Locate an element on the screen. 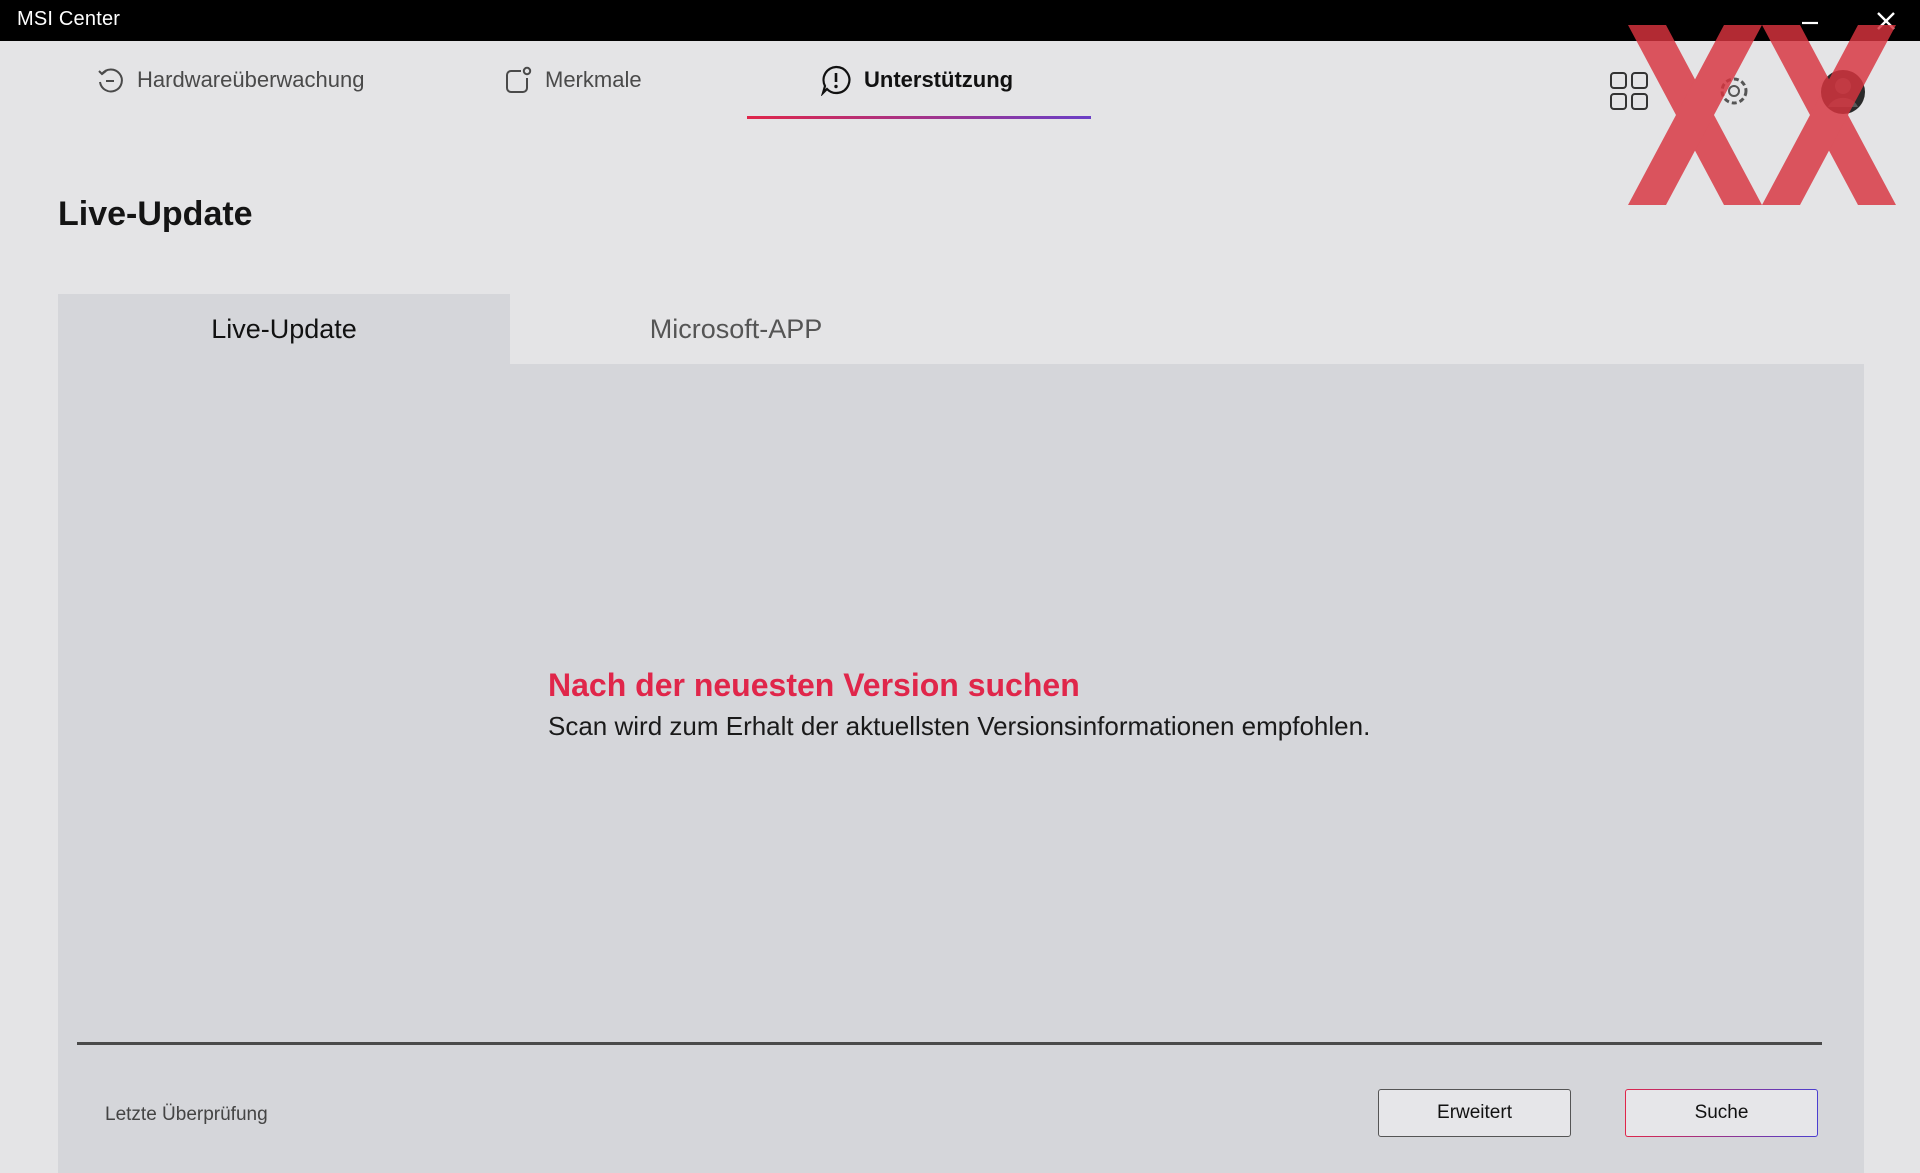 Image resolution: width=1920 pixels, height=1173 pixels. tab-support-label: Unterstützung is located at coordinates (939, 79).